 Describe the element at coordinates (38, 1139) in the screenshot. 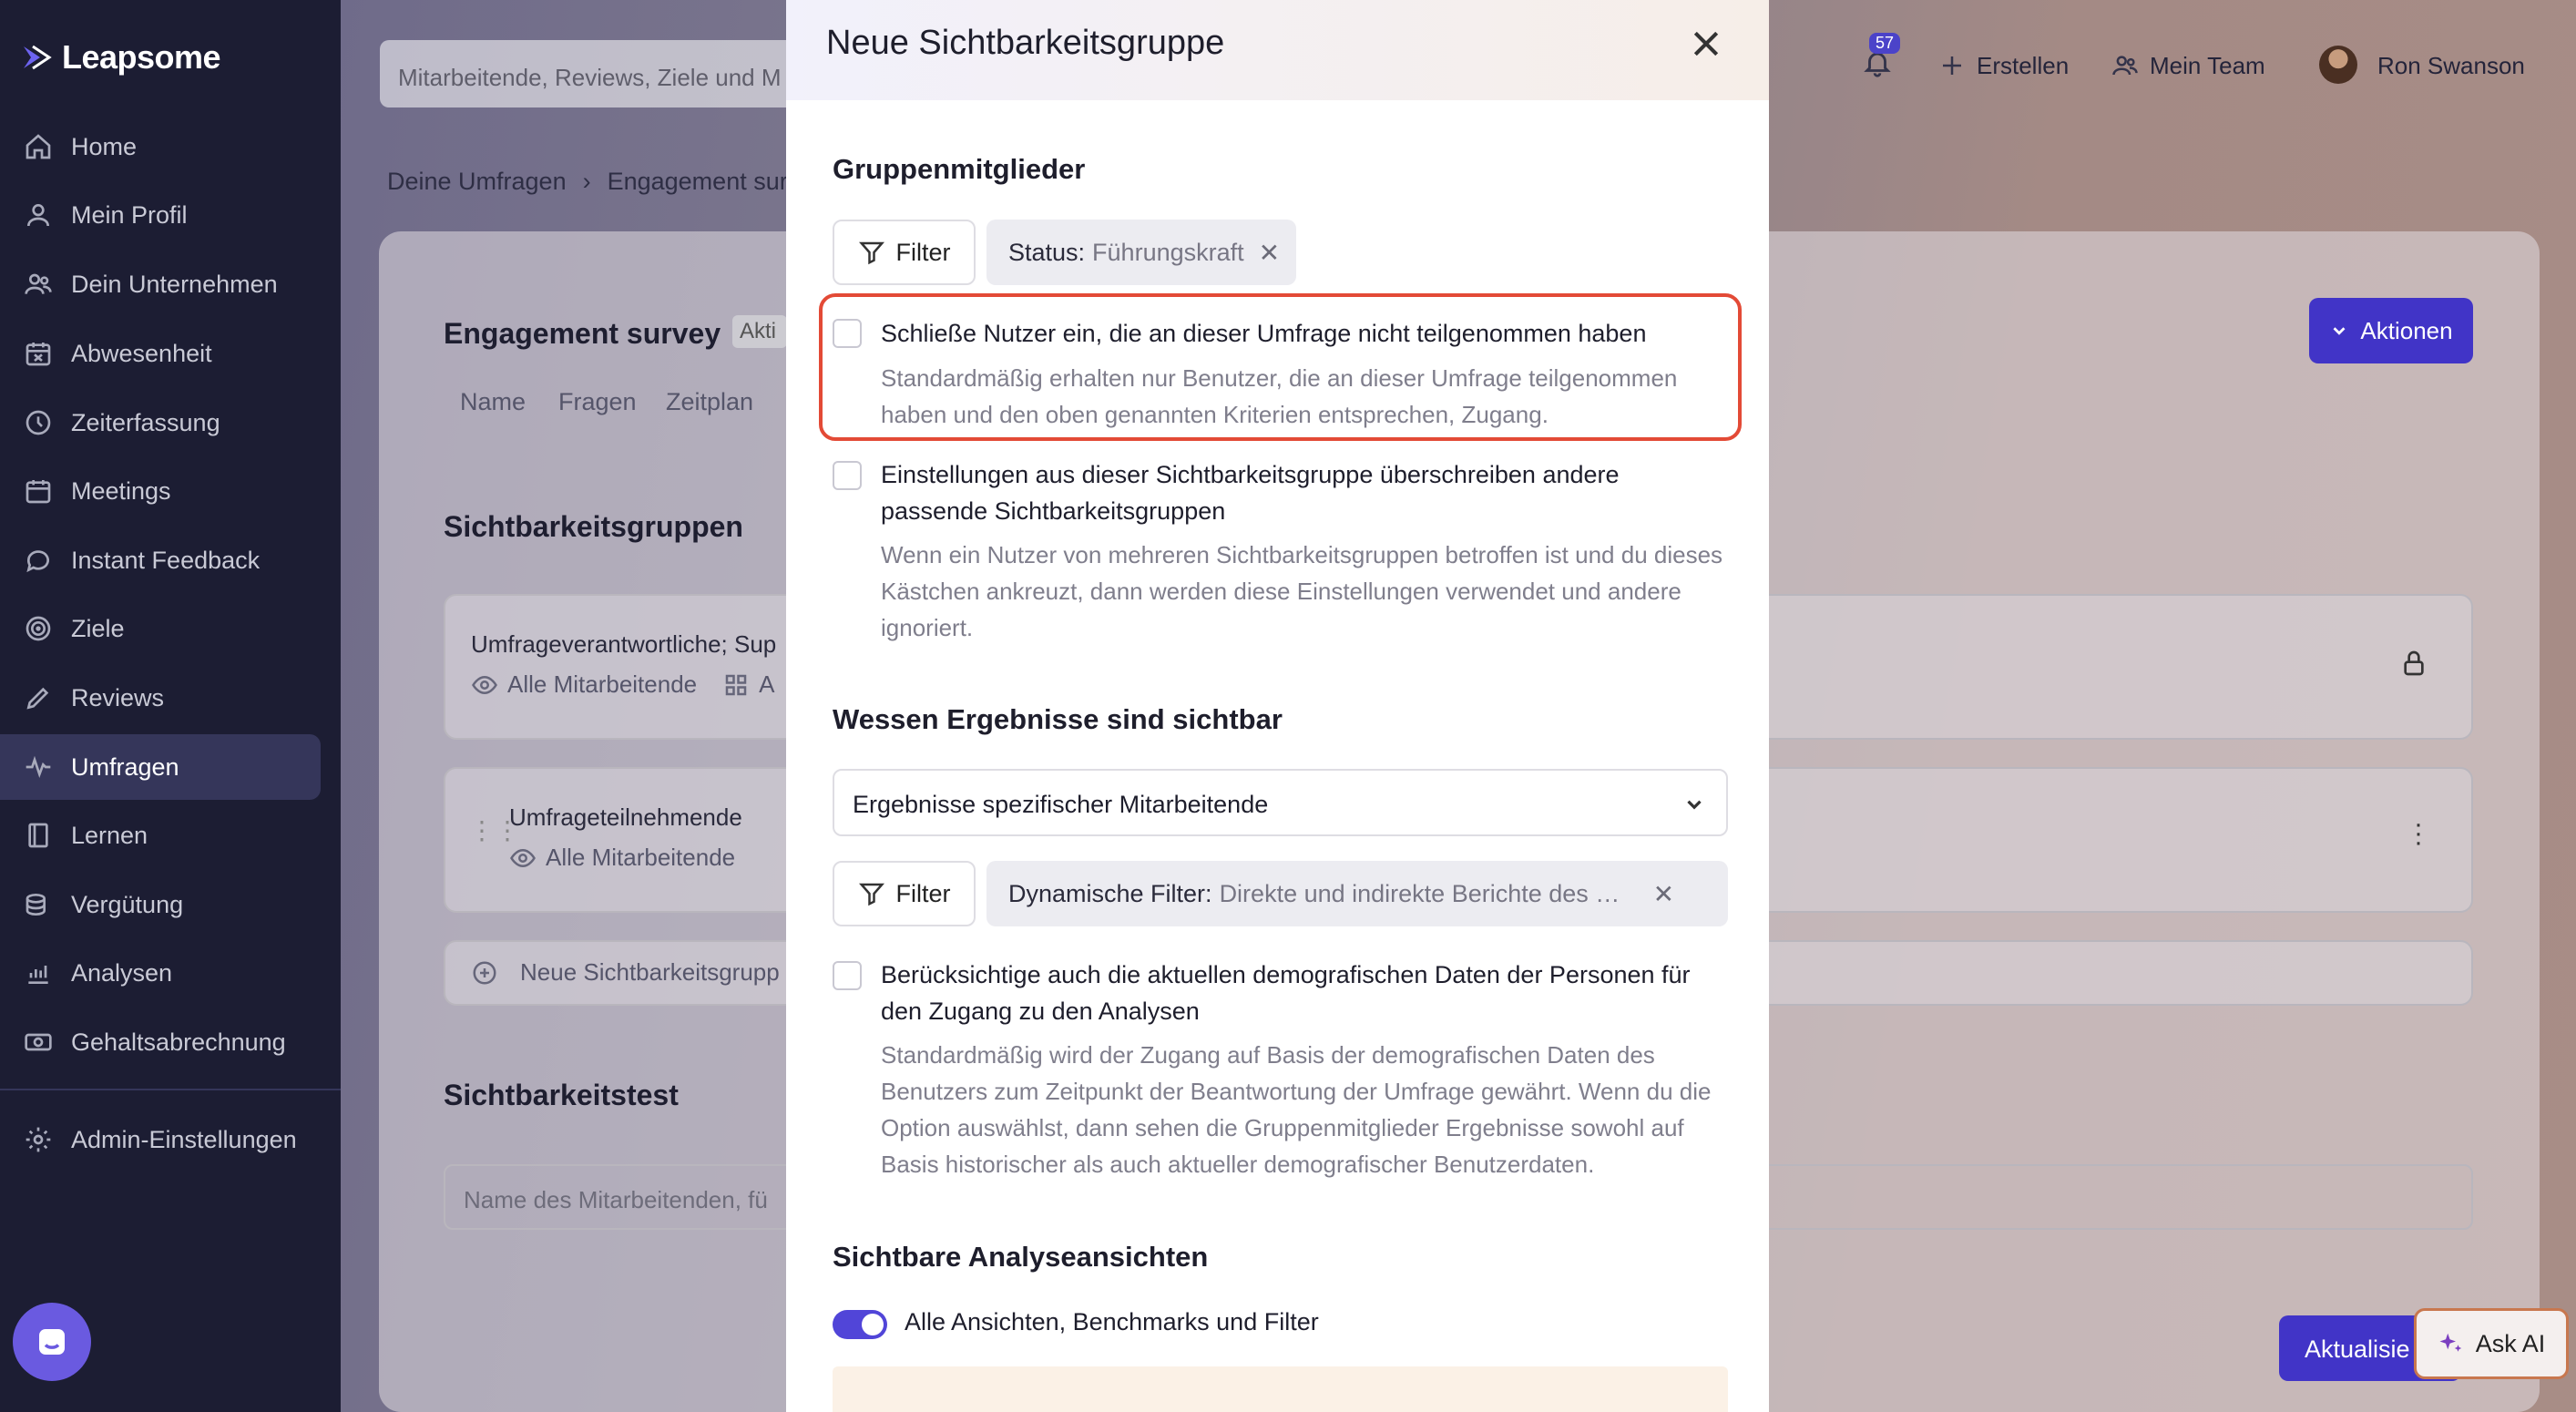

I see `gear-icon` at that location.